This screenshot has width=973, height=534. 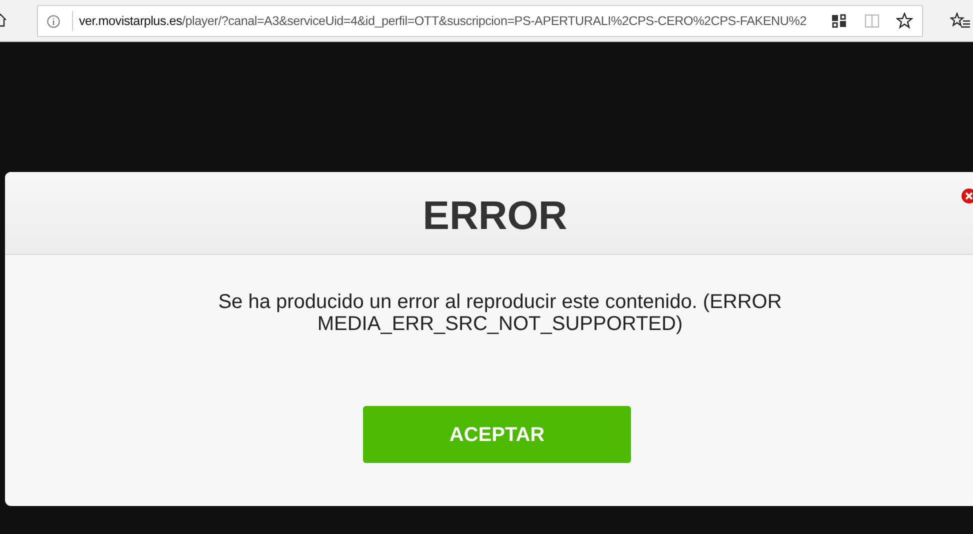 I want to click on close-icon, so click(x=967, y=196).